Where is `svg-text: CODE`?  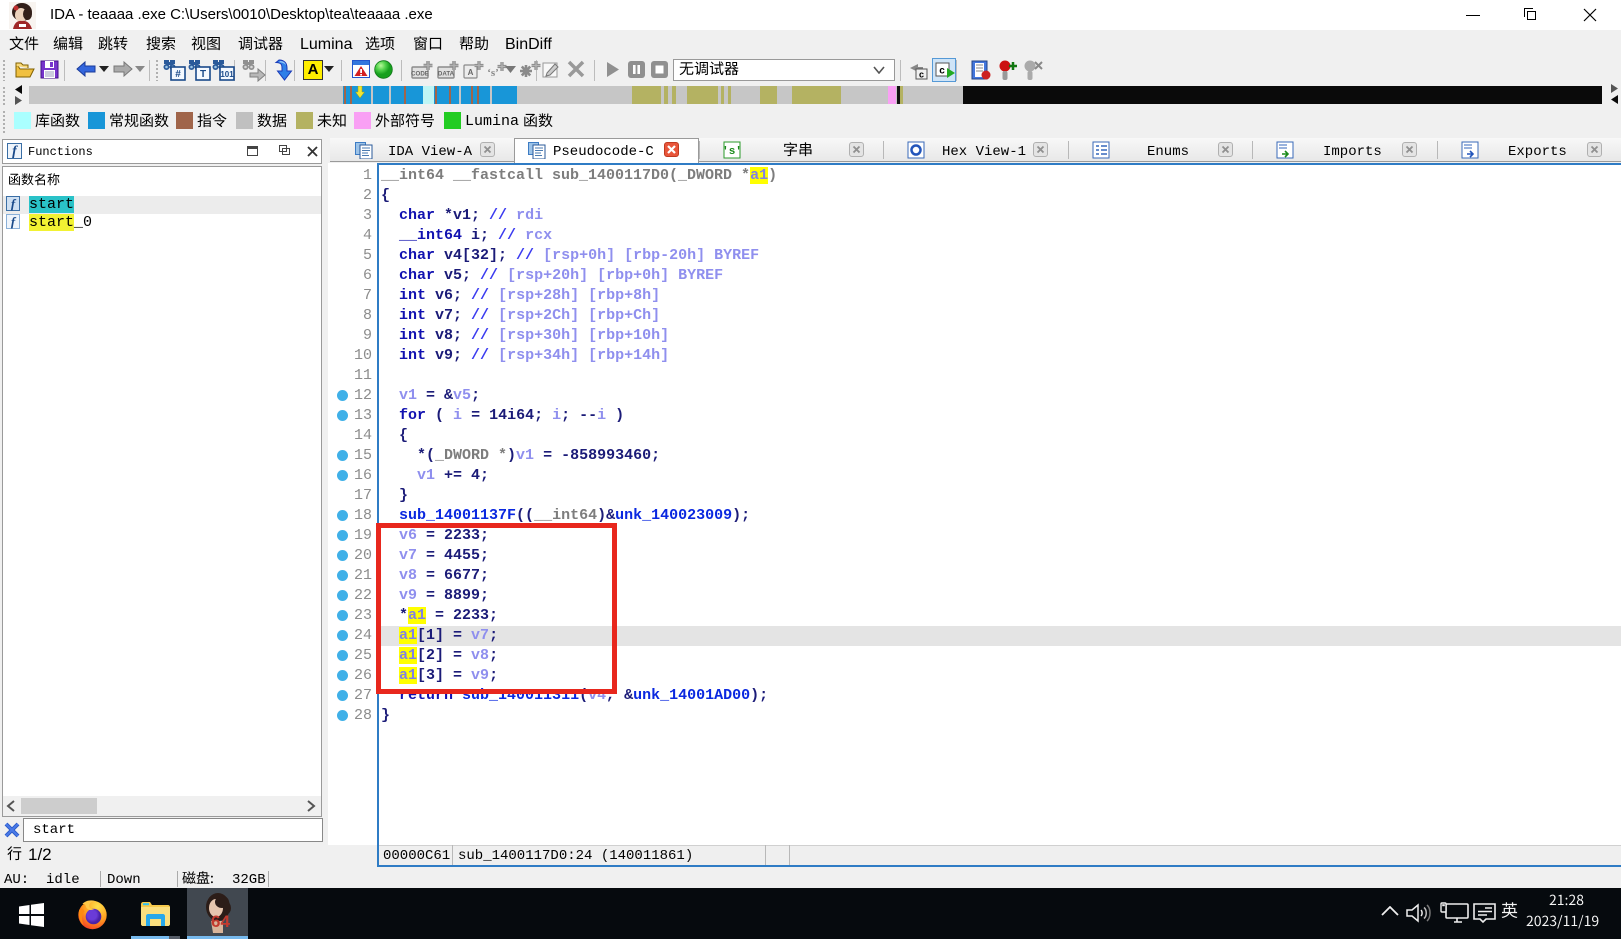
svg-text: CODE is located at coordinates (420, 74).